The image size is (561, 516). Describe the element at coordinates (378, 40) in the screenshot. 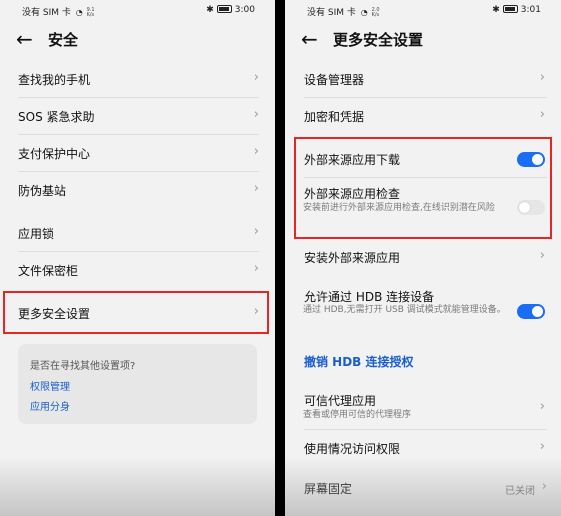

I see `page-title: 更多安全设置` at that location.